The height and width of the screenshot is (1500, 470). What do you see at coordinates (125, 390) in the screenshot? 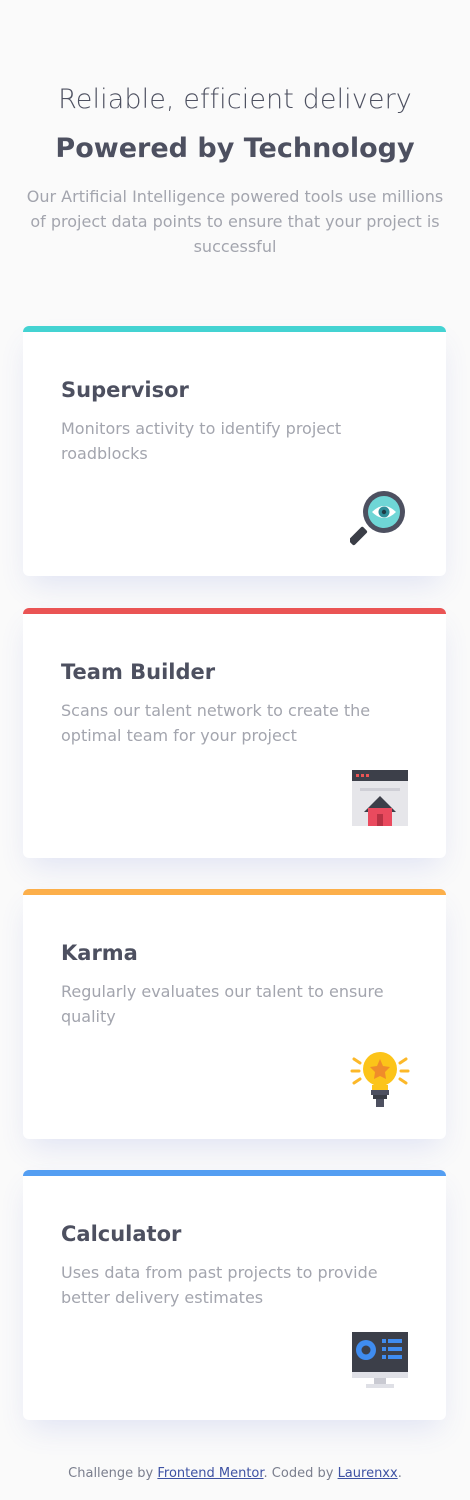
I see `card-title: Supervisor` at bounding box center [125, 390].